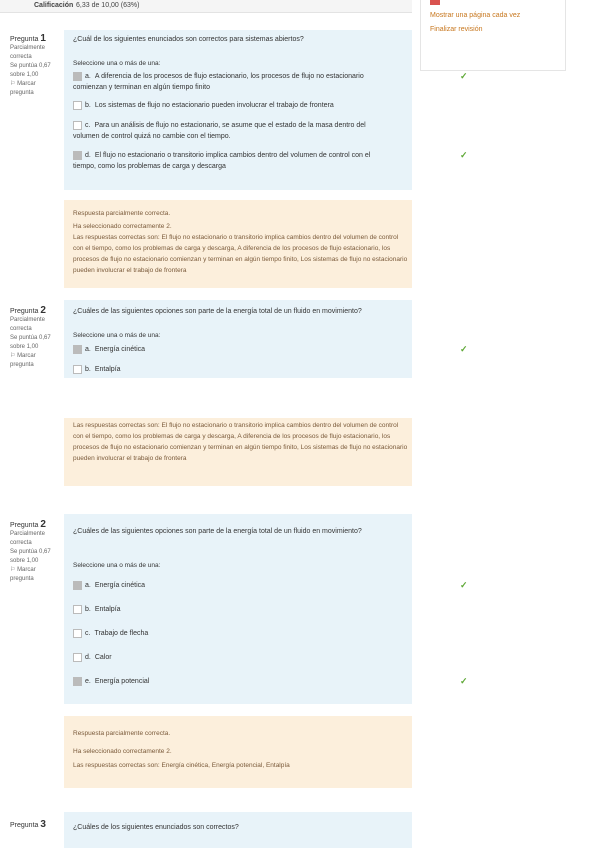 The image size is (599, 848). Describe the element at coordinates (108, 5) in the screenshot. I see `grade-value: 6,33 de 10,00 (63%)` at that location.